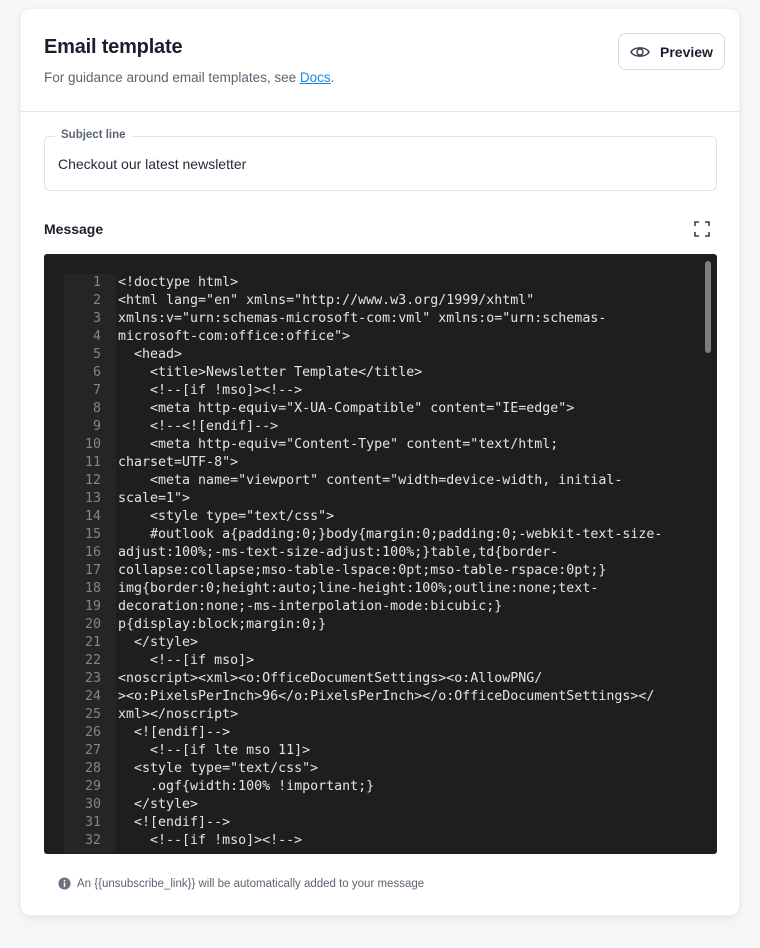 The image size is (760, 948). I want to click on line-number: 3, so click(96, 318).